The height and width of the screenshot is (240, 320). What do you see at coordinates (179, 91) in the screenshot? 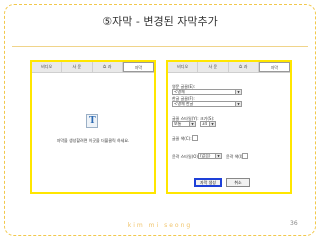
I see `english-font-value: <명체` at bounding box center [179, 91].